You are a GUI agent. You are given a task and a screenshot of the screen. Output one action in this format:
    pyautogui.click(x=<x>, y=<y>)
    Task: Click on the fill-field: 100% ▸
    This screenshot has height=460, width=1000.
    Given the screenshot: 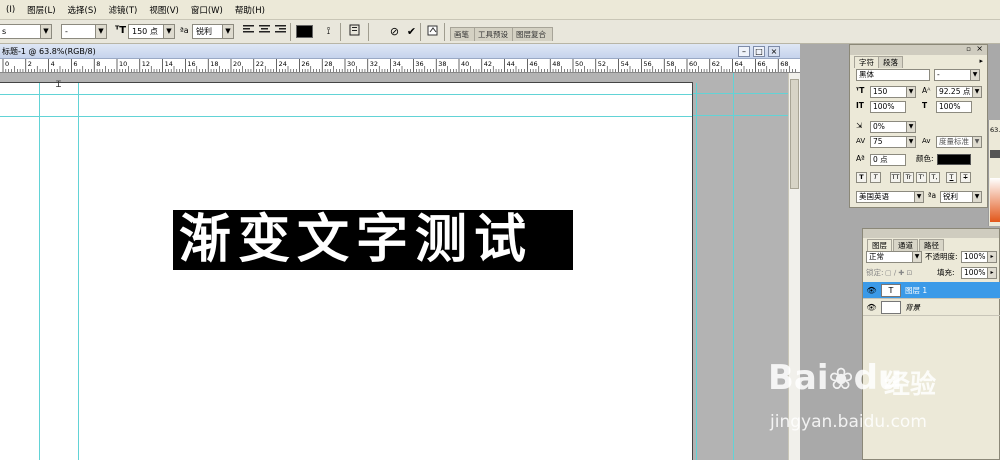 What is the action you would take?
    pyautogui.click(x=979, y=273)
    